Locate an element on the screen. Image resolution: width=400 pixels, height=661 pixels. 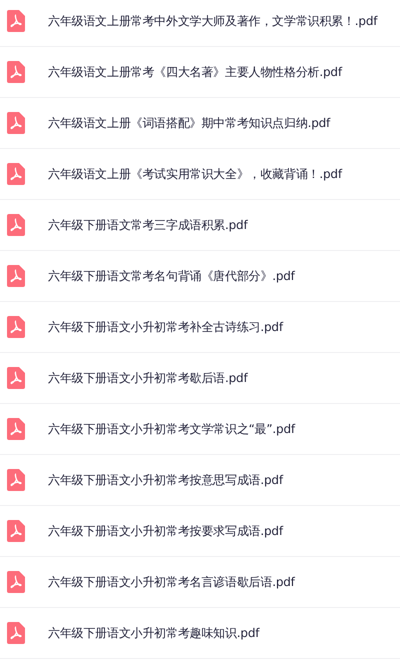
file-name: 六年级下册语文小升初常考趣味知识.pdf is located at coordinates (154, 633).